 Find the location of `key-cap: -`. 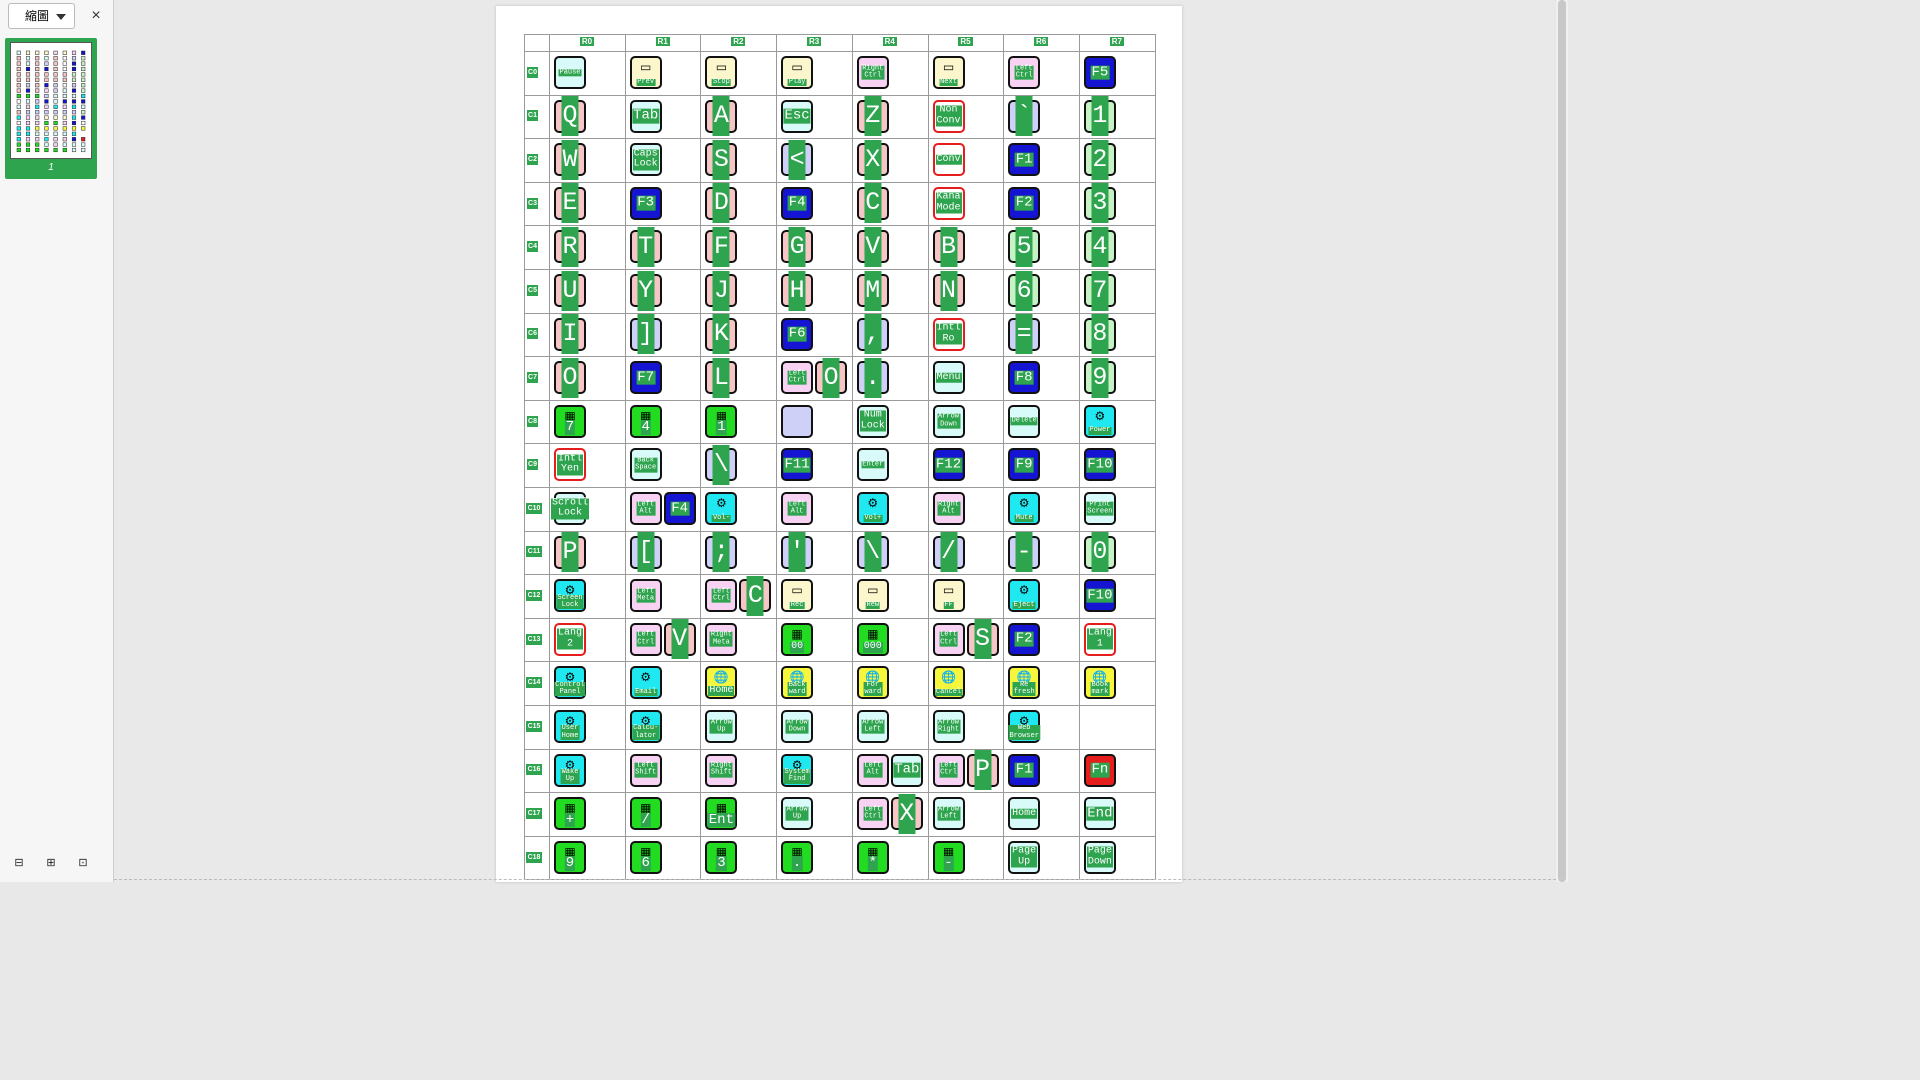

key-cap: - is located at coordinates (1024, 552).